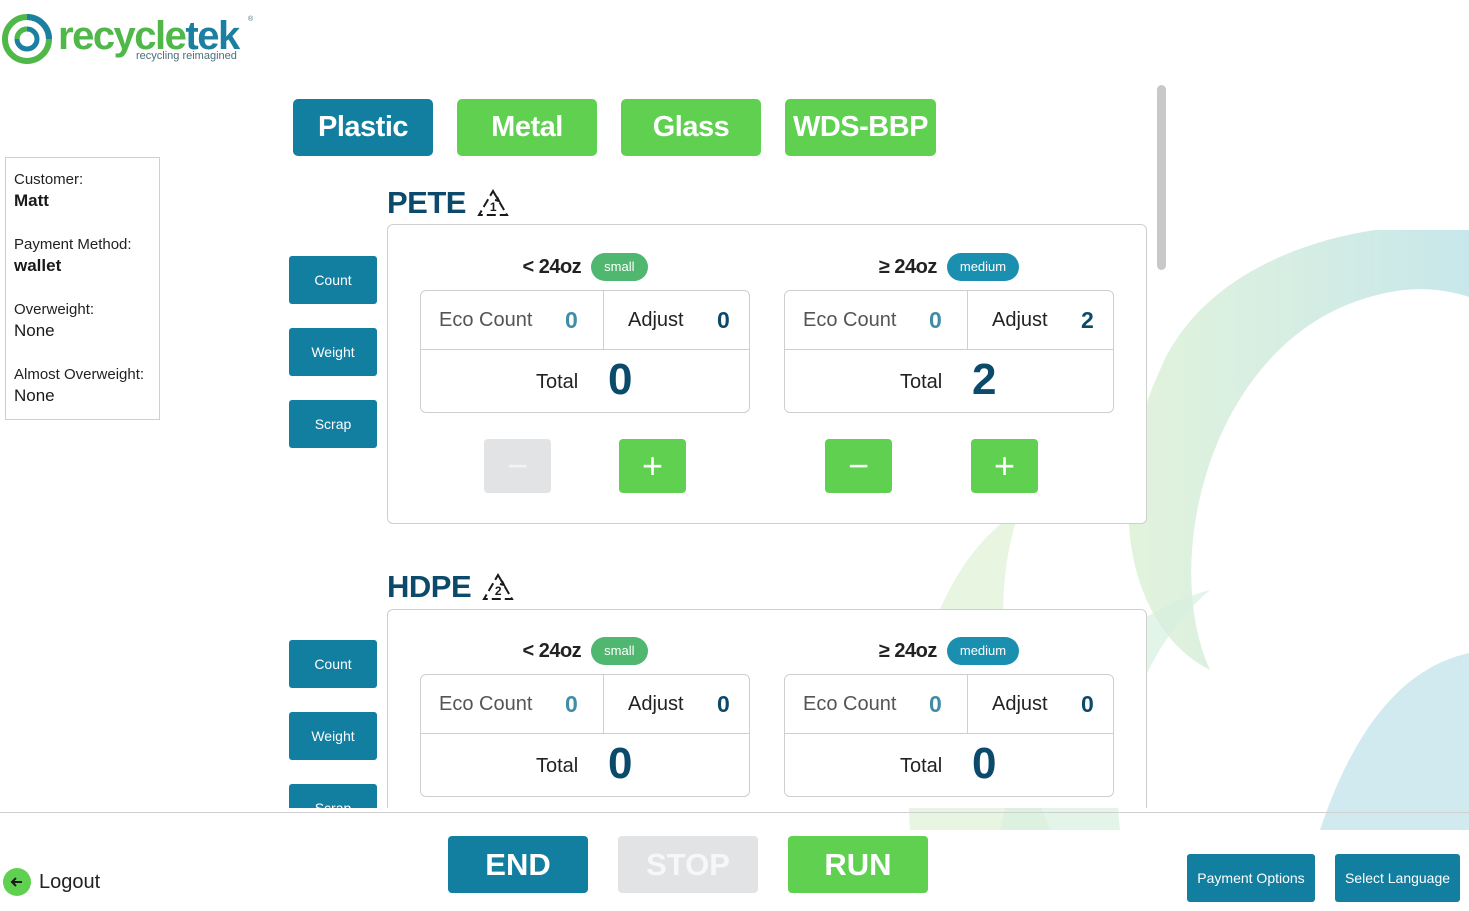 This screenshot has height=911, width=1469. I want to click on recycle-code-text: 2, so click(498, 591).